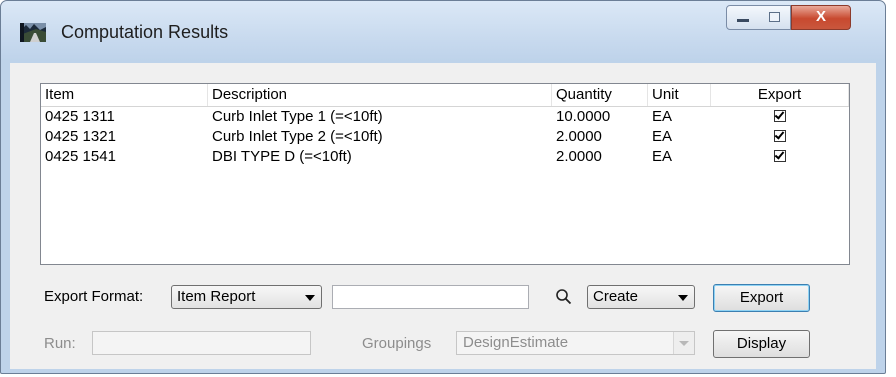  Describe the element at coordinates (516, 342) in the screenshot. I see `groupings-value: DesignEstimate` at that location.